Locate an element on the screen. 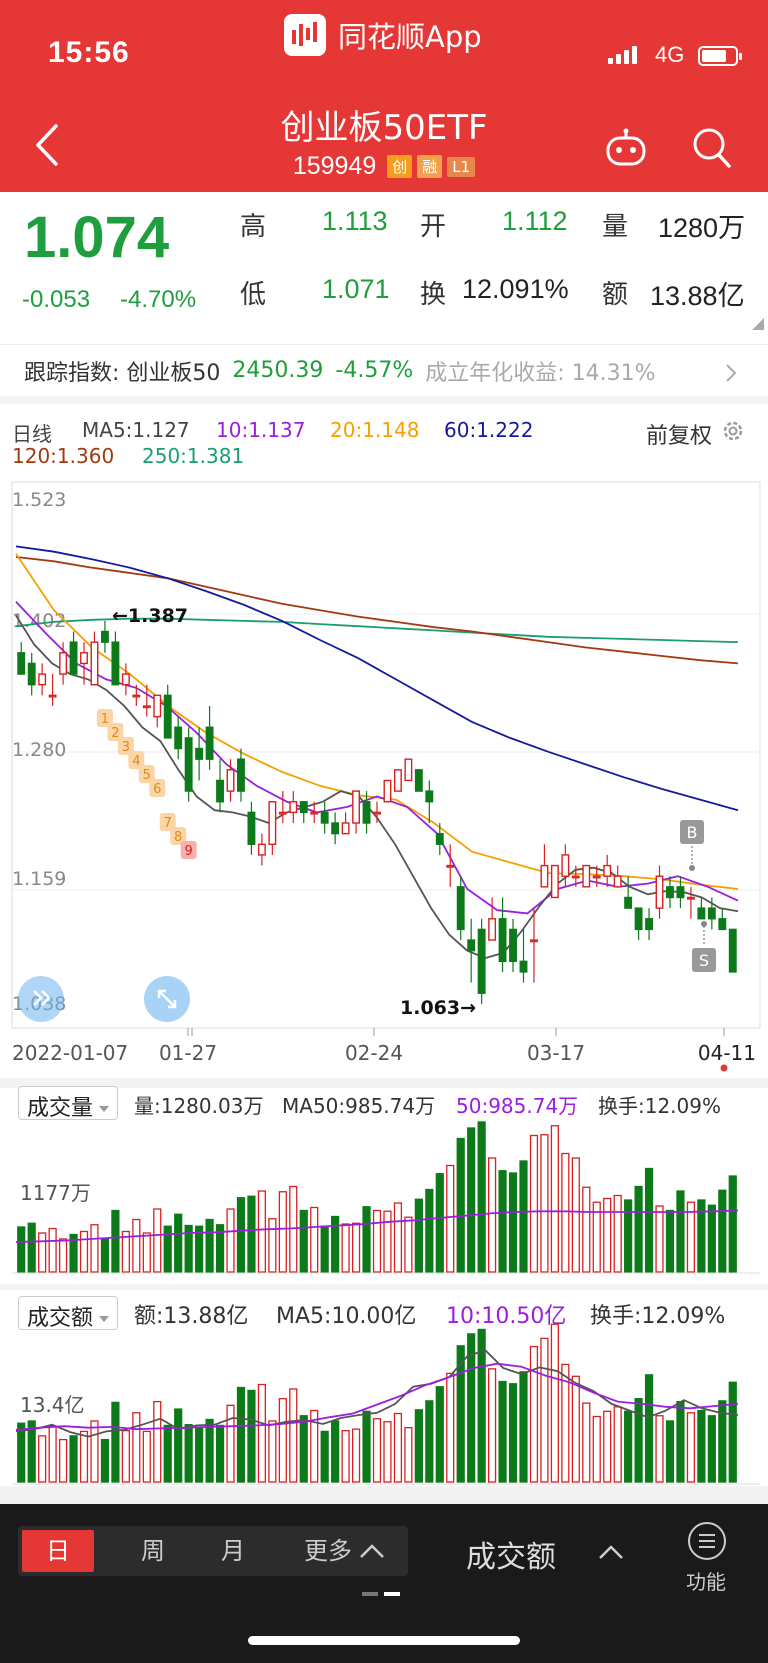  high-label: 高 is located at coordinates (253, 227).